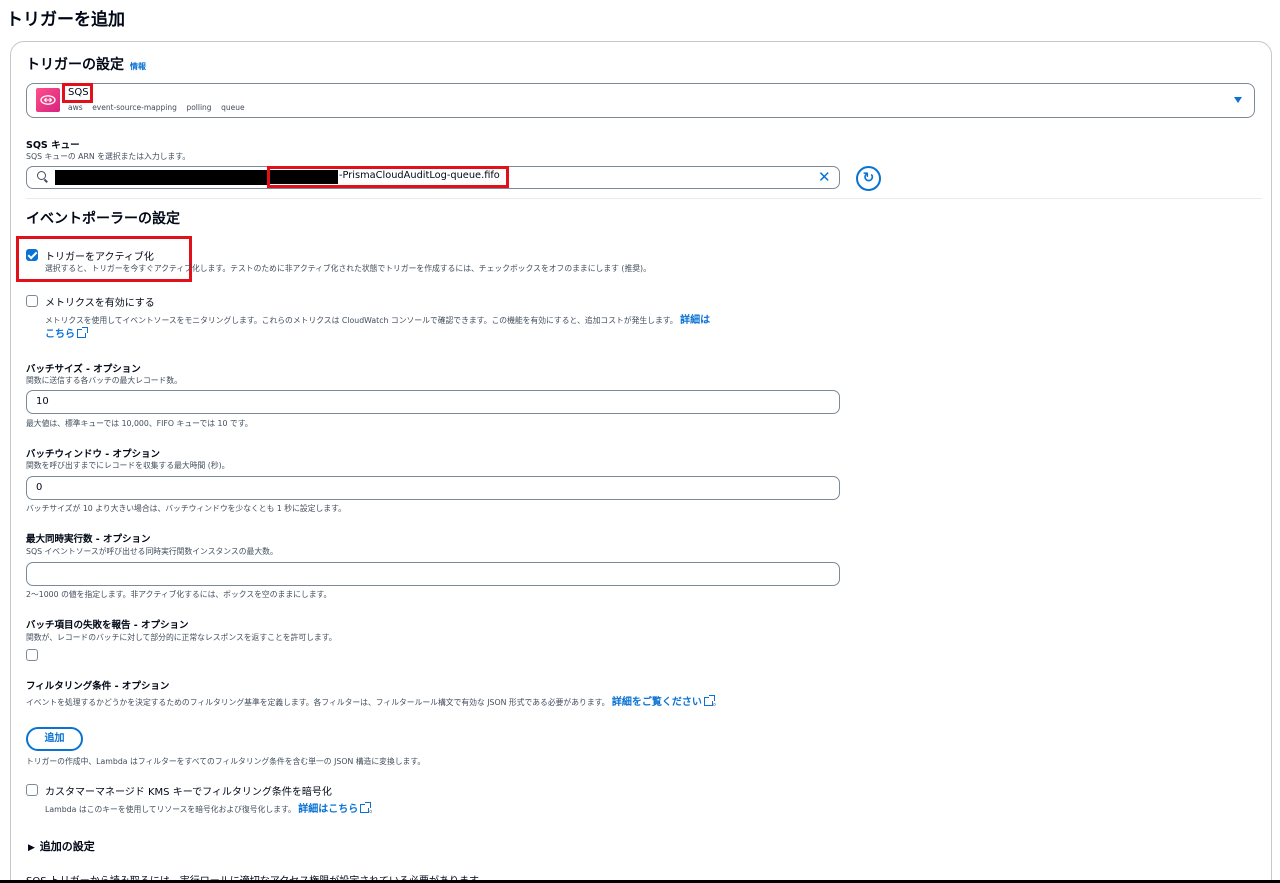 The height and width of the screenshot is (883, 1280). I want to click on section-divider, so click(644, 198).